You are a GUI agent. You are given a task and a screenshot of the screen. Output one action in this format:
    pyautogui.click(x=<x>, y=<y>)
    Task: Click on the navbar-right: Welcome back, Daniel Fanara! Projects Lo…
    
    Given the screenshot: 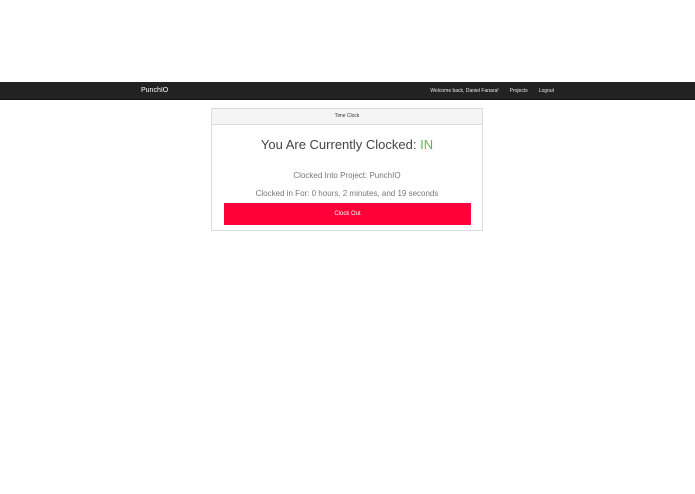 What is the action you would take?
    pyautogui.click(x=492, y=91)
    